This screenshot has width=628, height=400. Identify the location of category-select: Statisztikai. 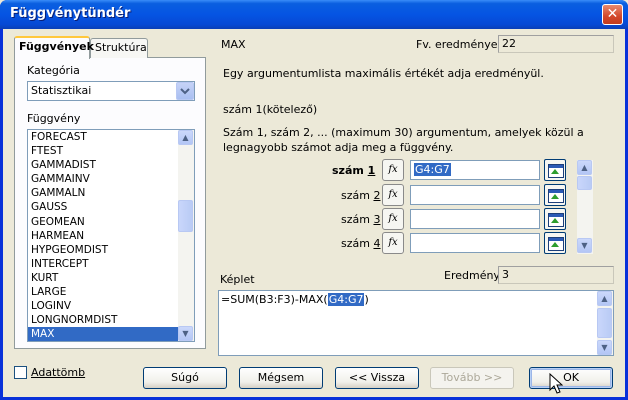
(111, 91).